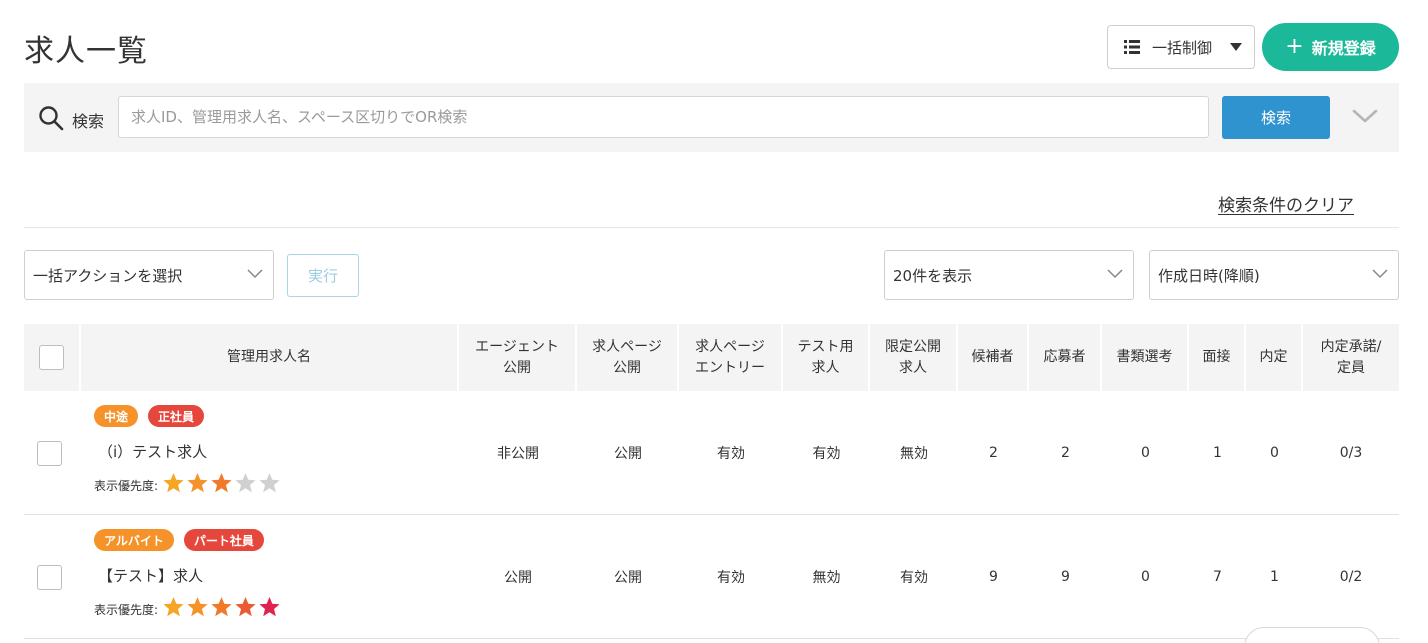 Image resolution: width=1428 pixels, height=643 pixels. What do you see at coordinates (628, 357) in the screenshot?
I see `col-page: 求人ページ 公開` at bounding box center [628, 357].